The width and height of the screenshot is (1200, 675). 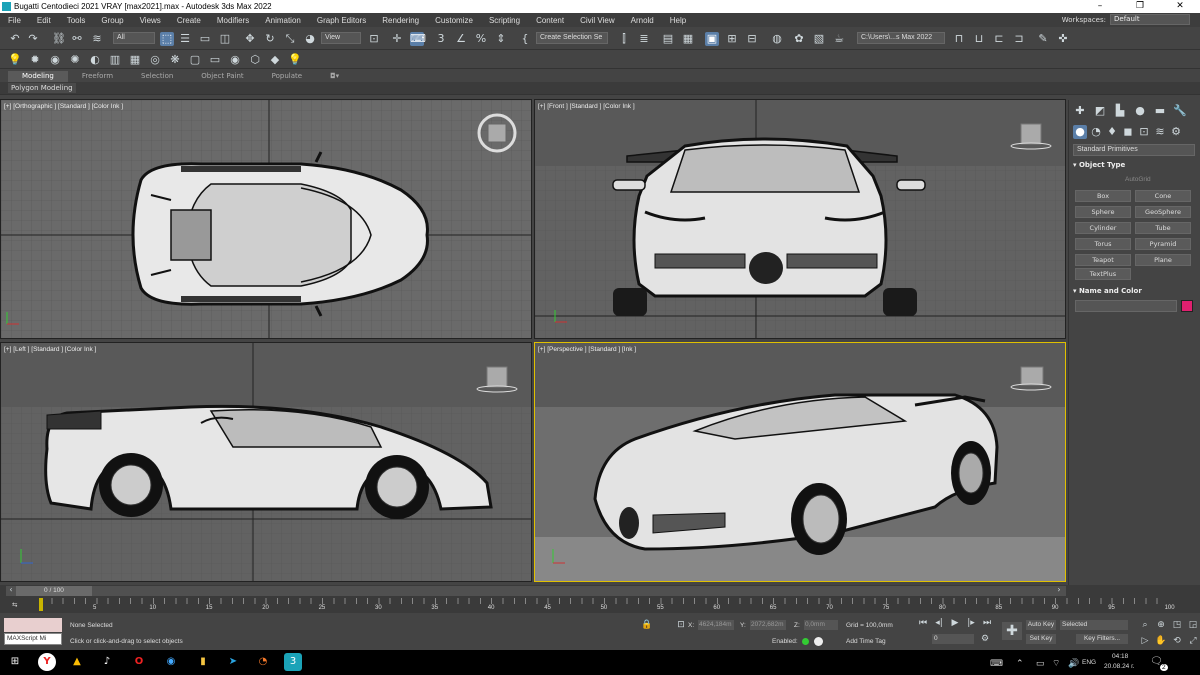 I want to click on volume-icon: 🔊, so click(x=1073, y=663).